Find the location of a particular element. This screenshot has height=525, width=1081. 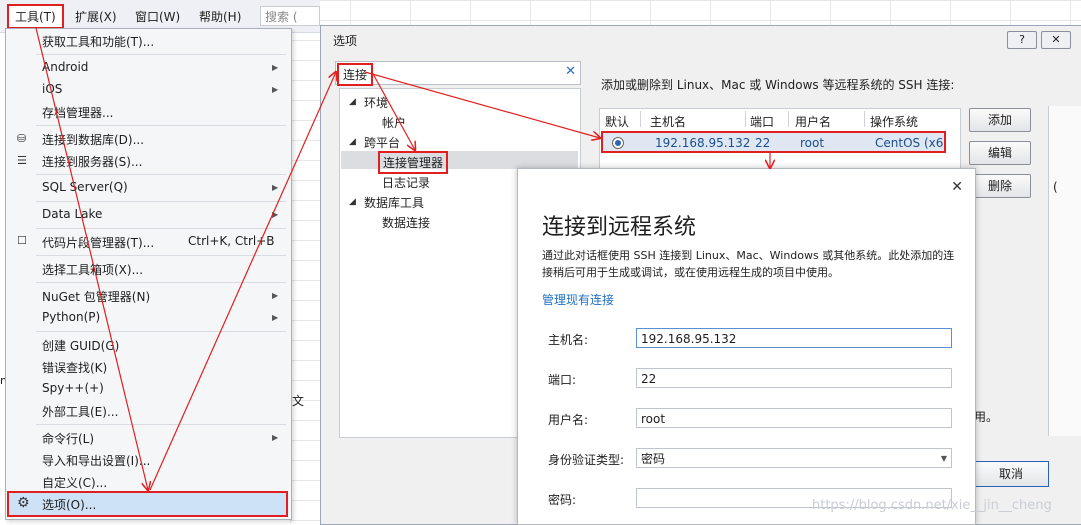

arrow-search-to-table is located at coordinates (482, 104).